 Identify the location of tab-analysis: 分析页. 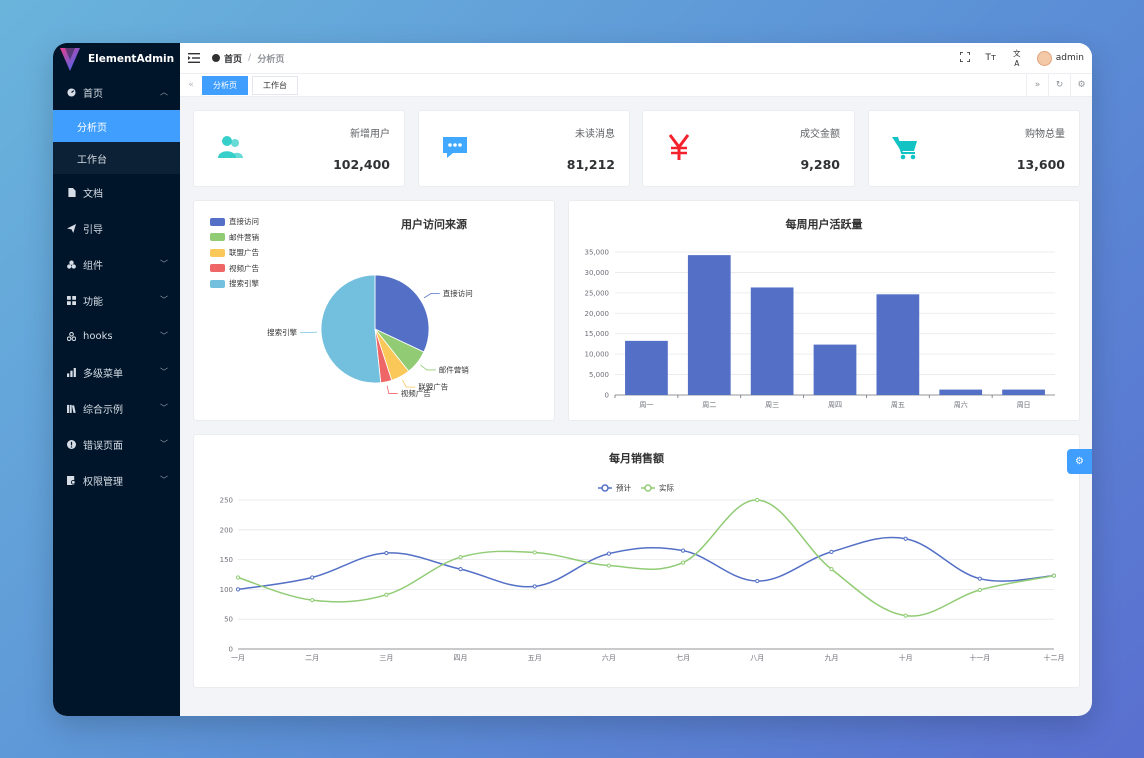
(225, 85).